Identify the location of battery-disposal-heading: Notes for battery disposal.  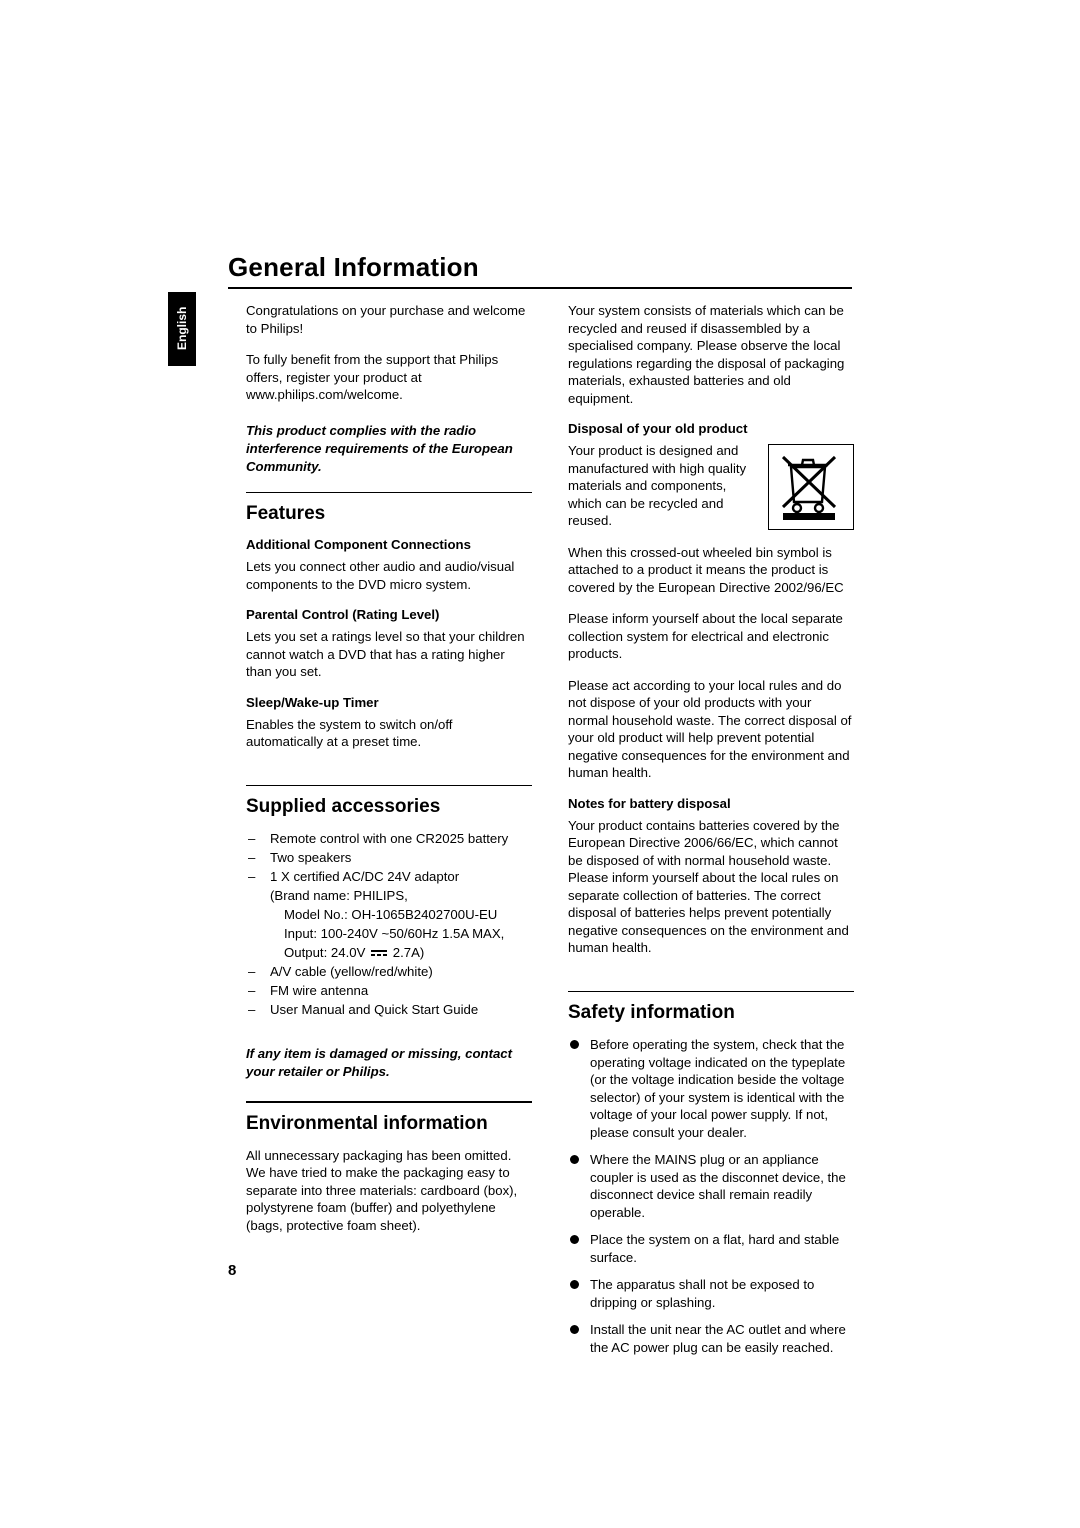
(649, 803).